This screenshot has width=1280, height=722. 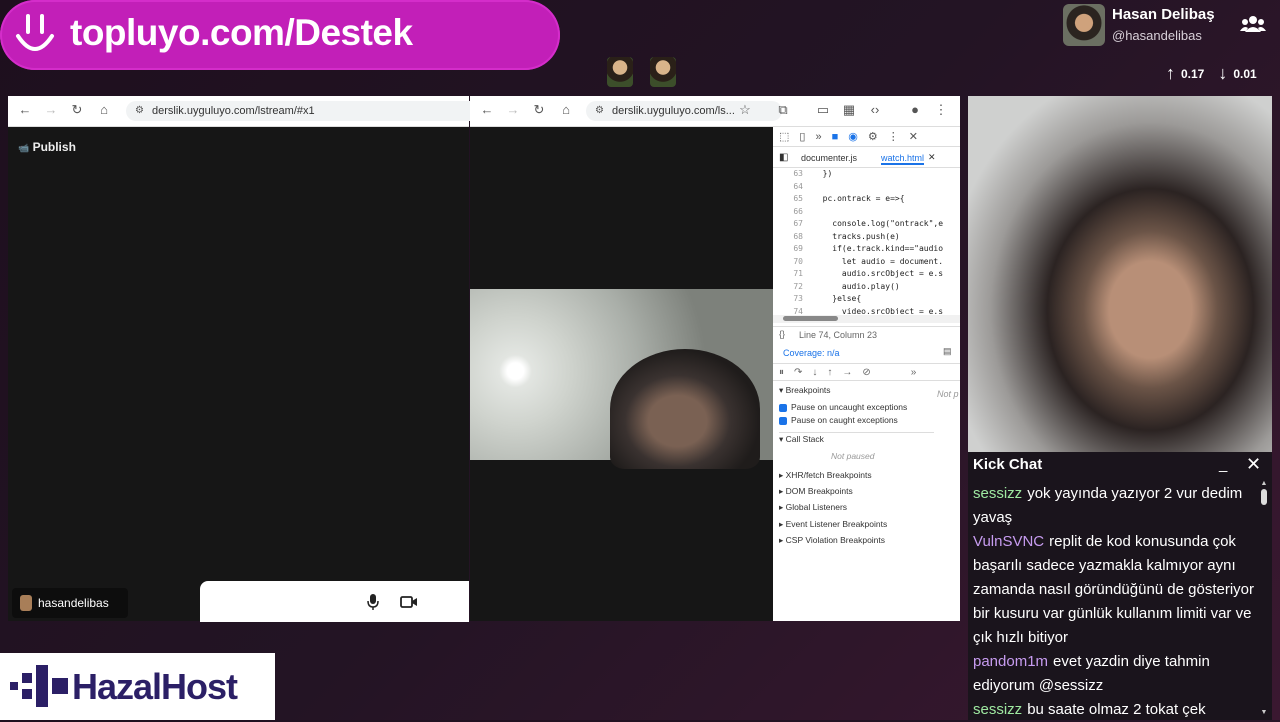 What do you see at coordinates (798, 198) in the screenshot?
I see `line-number: 65` at bounding box center [798, 198].